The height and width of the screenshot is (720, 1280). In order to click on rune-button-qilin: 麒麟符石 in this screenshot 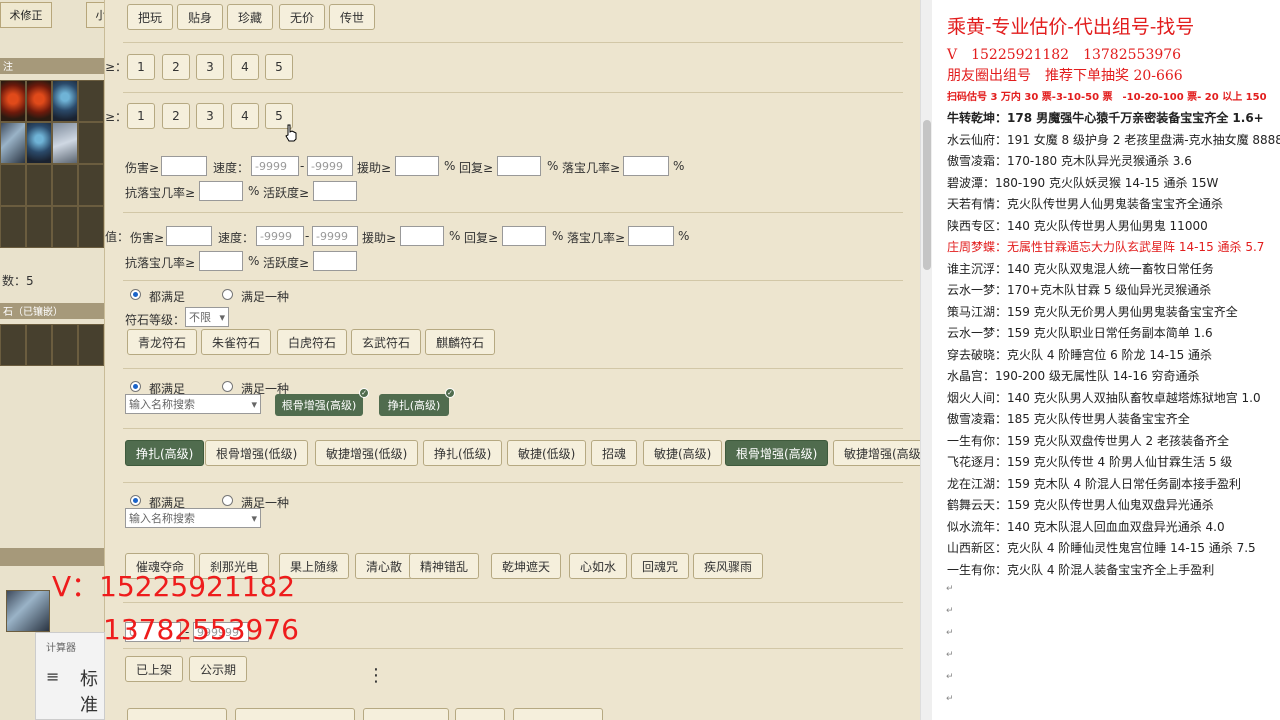, I will do `click(460, 342)`.